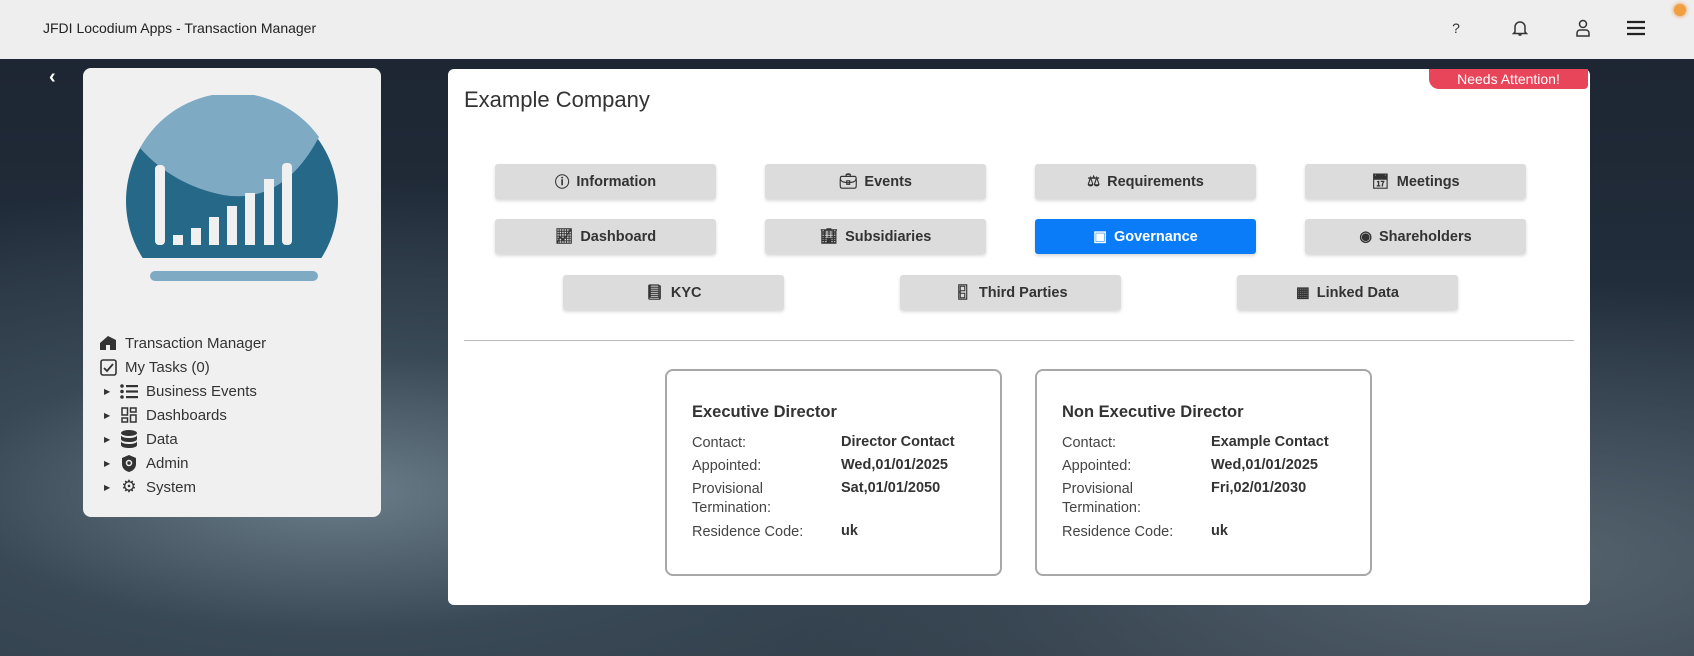 The image size is (1694, 656). What do you see at coordinates (1680, 10) in the screenshot?
I see `sun-icon` at bounding box center [1680, 10].